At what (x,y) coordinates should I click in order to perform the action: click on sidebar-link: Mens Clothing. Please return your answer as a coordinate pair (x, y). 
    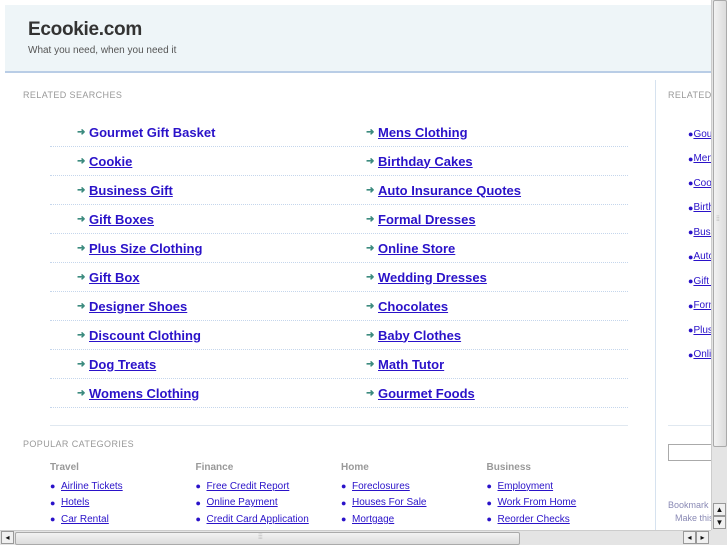
    Looking at the image, I should click on (702, 158).